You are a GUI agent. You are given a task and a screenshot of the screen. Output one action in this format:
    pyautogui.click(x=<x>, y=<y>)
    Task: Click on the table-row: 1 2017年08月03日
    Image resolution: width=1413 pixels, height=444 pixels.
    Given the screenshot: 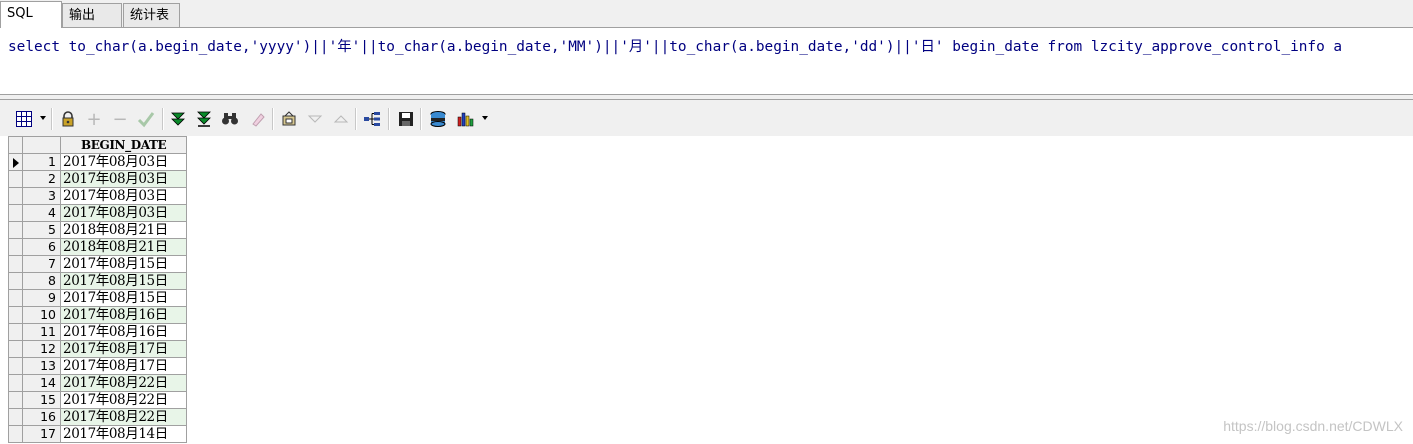 What is the action you would take?
    pyautogui.click(x=97, y=162)
    